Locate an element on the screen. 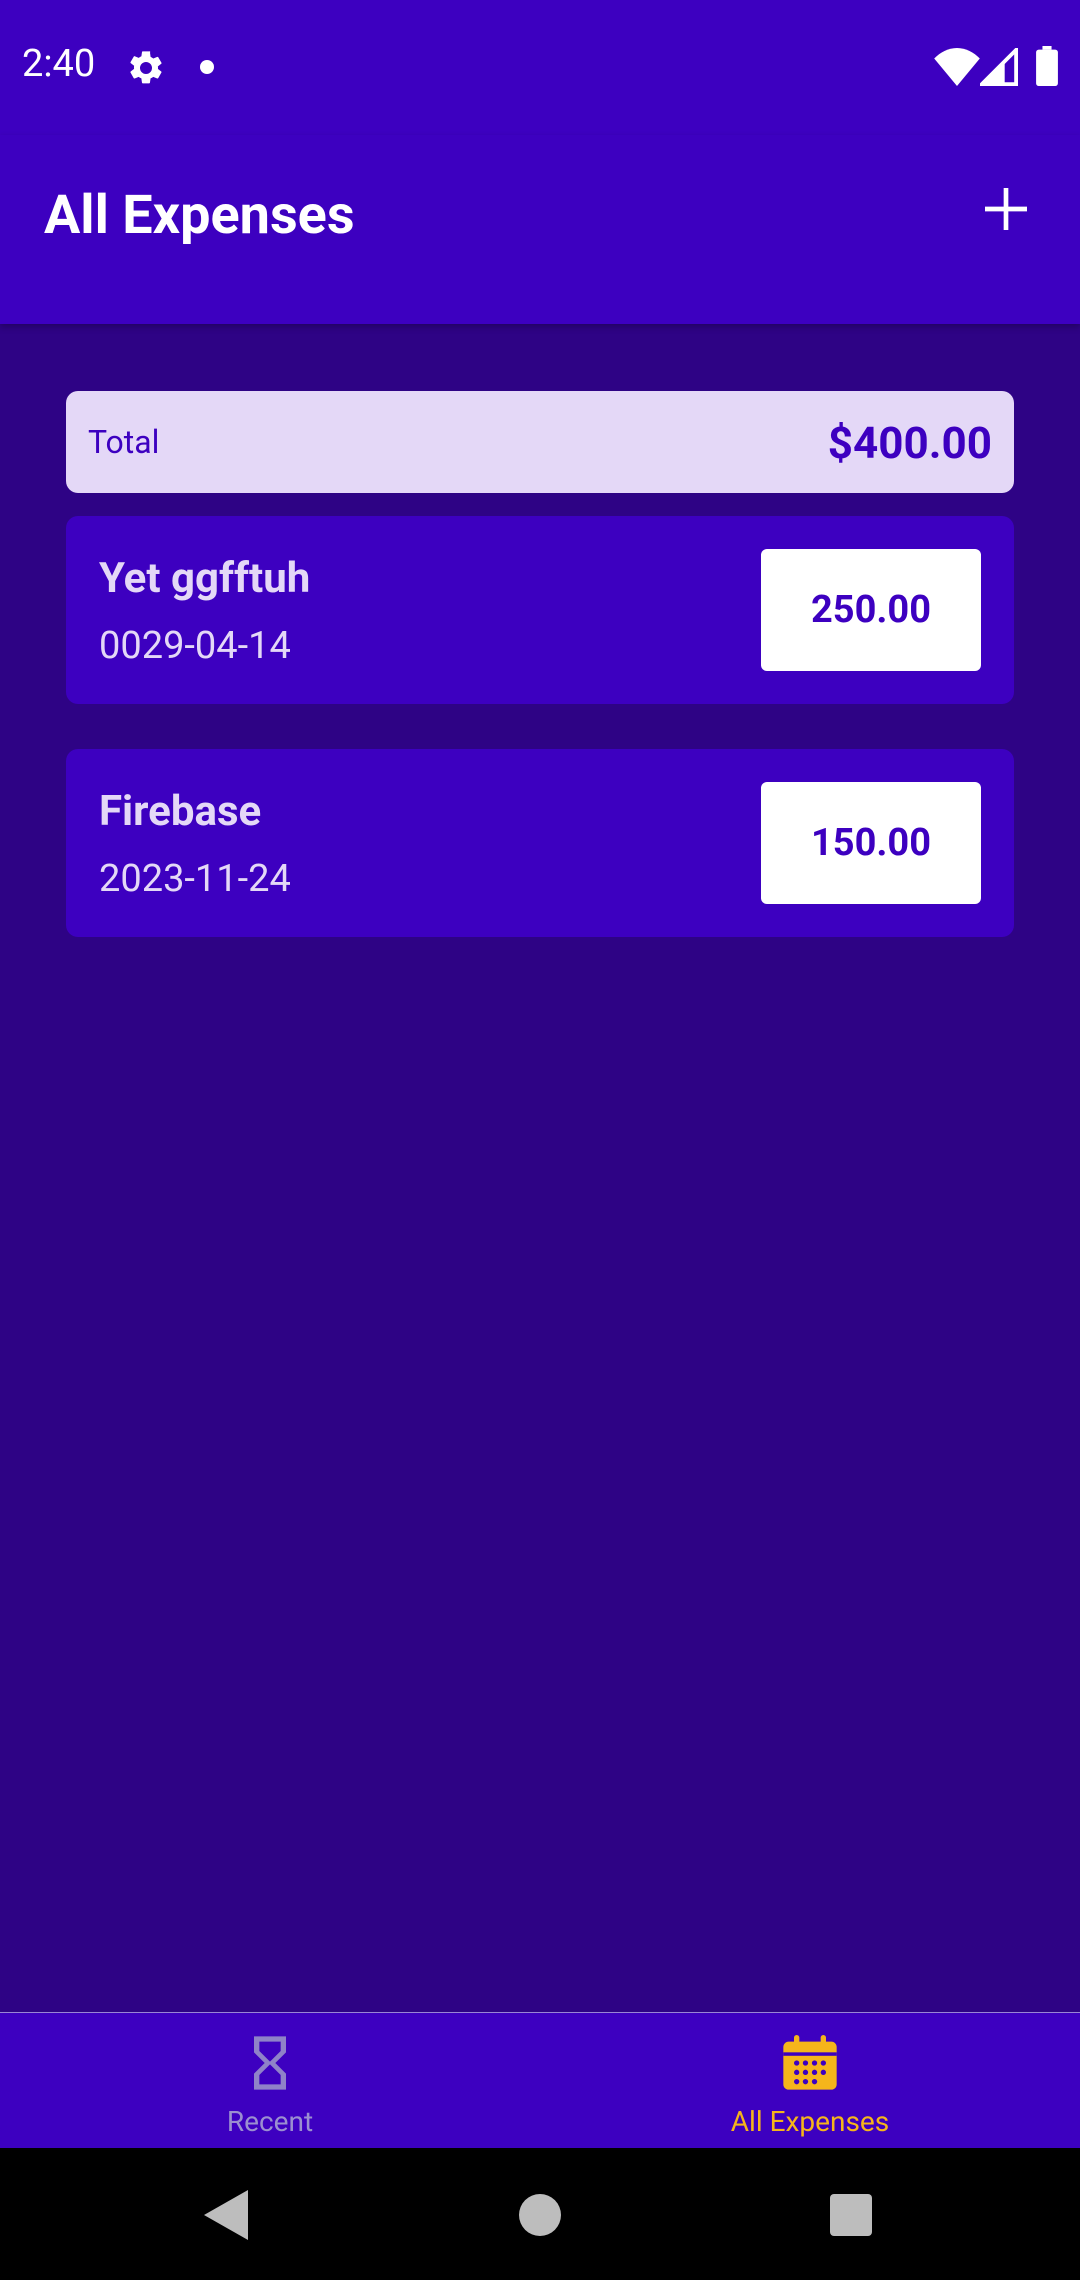 The image size is (1080, 2280). bottom-navigation: Recent All Expenses is located at coordinates (540, 2080).